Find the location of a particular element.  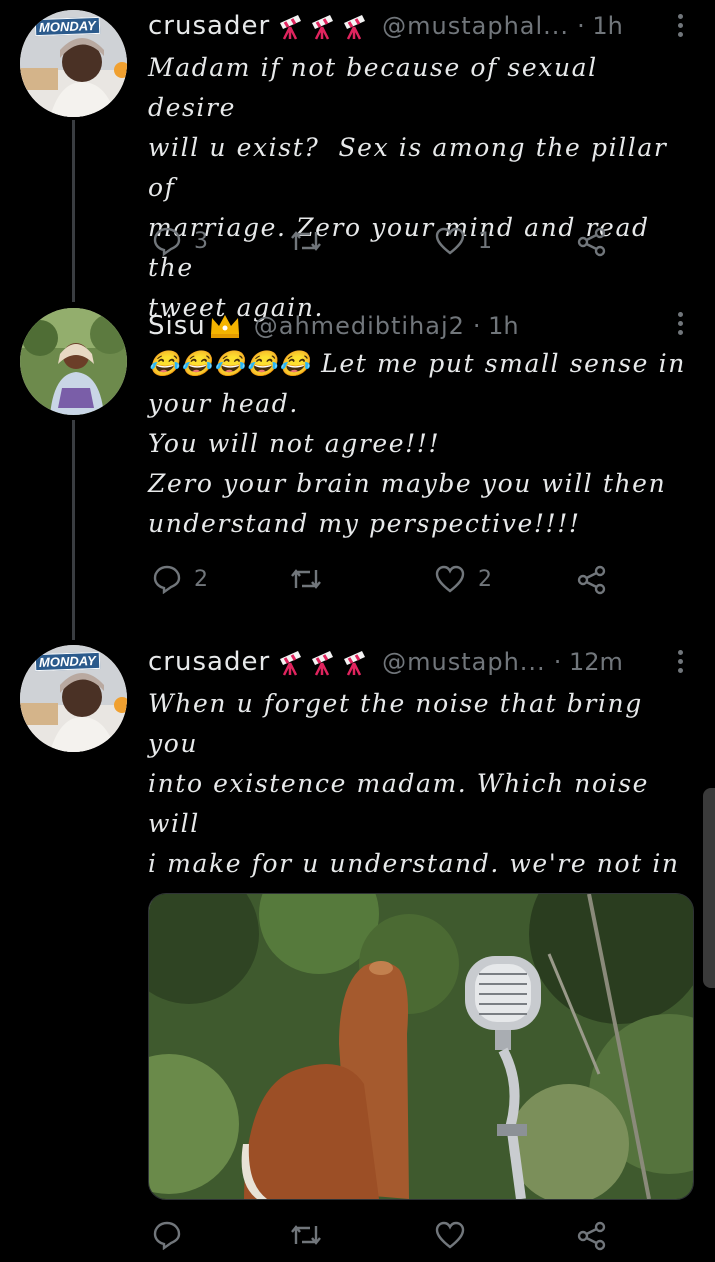

reply-button: 2 is located at coordinates (180, 579).